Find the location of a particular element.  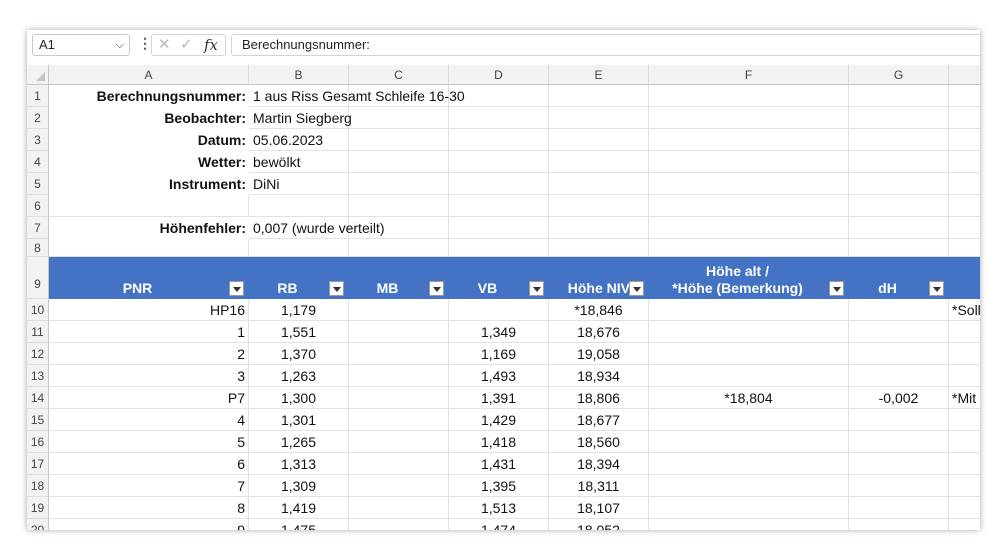

column-header-e: E is located at coordinates (599, 75).